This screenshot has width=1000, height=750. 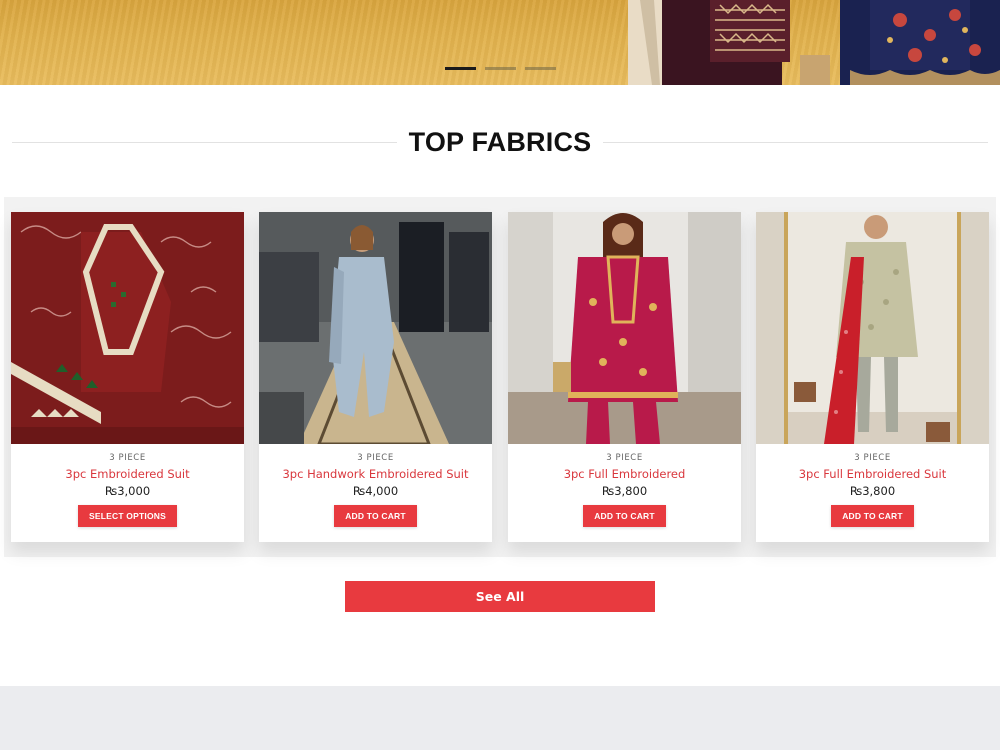 I want to click on product-2-photo, so click(x=375, y=328).